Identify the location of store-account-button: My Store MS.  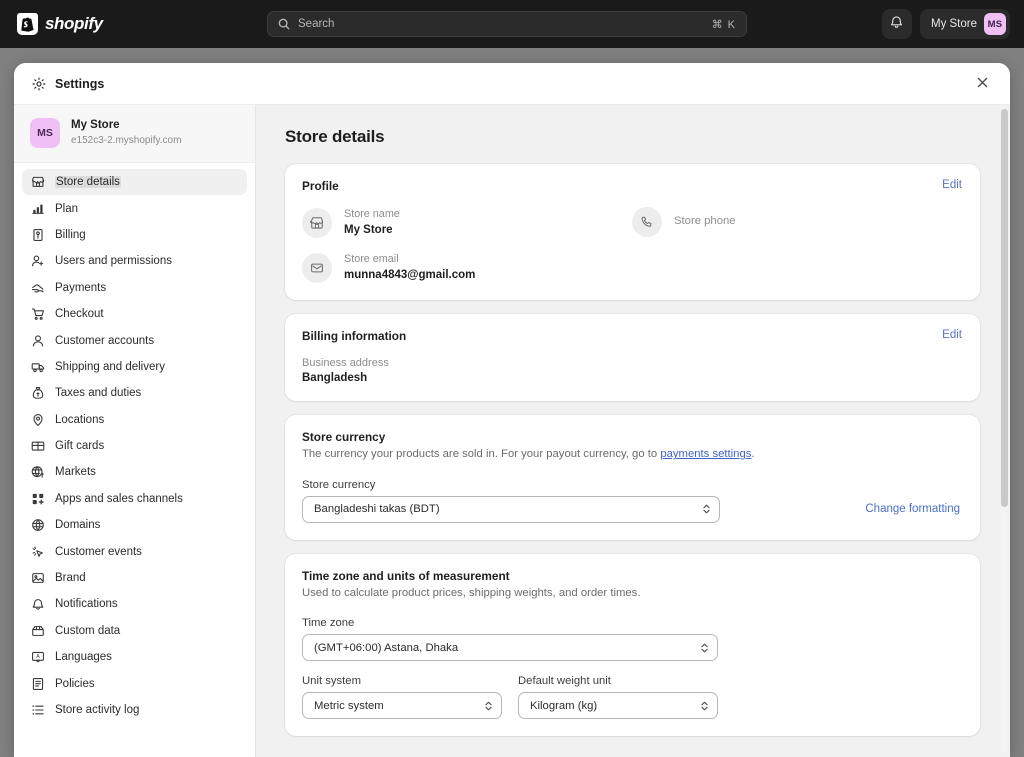
(964, 24).